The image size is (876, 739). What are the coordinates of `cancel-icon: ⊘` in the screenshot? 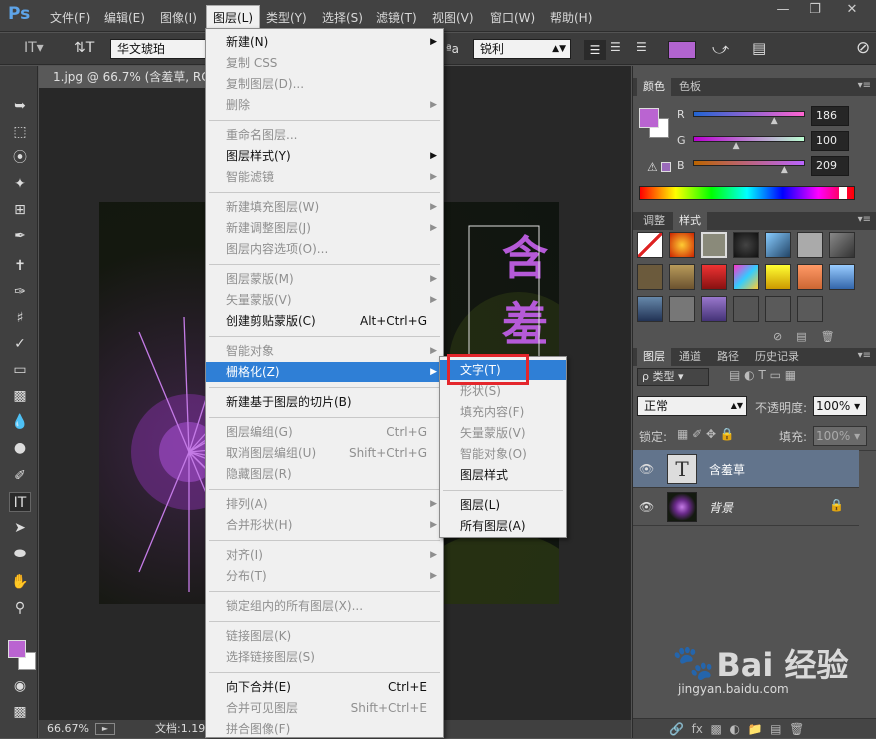 It's located at (863, 48).